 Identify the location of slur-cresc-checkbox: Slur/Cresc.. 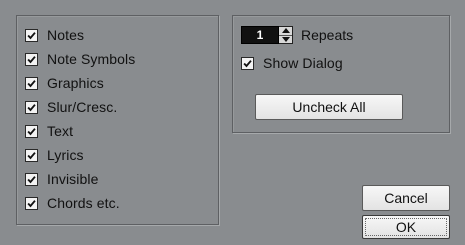
(71, 107).